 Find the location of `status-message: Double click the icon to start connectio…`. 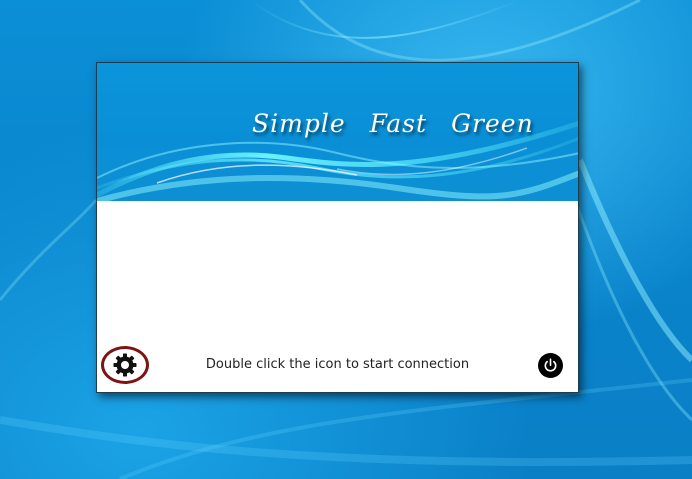

status-message: Double click the icon to start connectio… is located at coordinates (337, 364).